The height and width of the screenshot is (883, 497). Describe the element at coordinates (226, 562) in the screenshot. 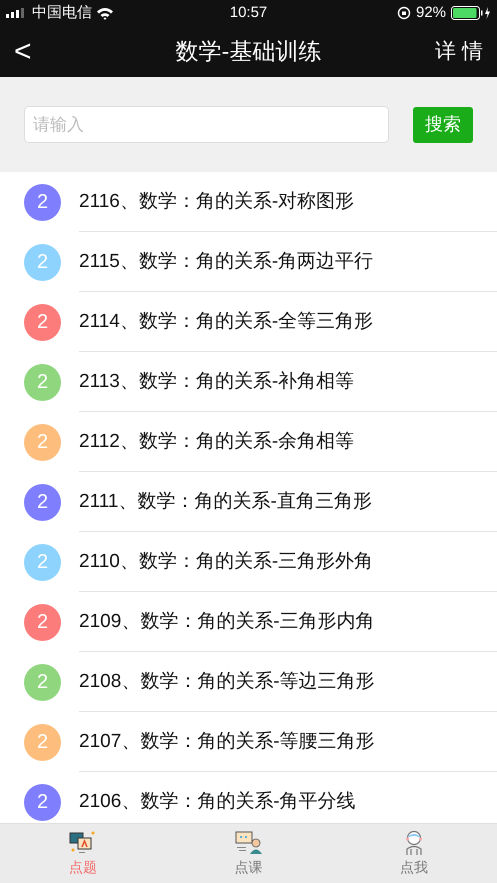

I see `item-title: 2110、数学：角的关系-三角形外角` at that location.